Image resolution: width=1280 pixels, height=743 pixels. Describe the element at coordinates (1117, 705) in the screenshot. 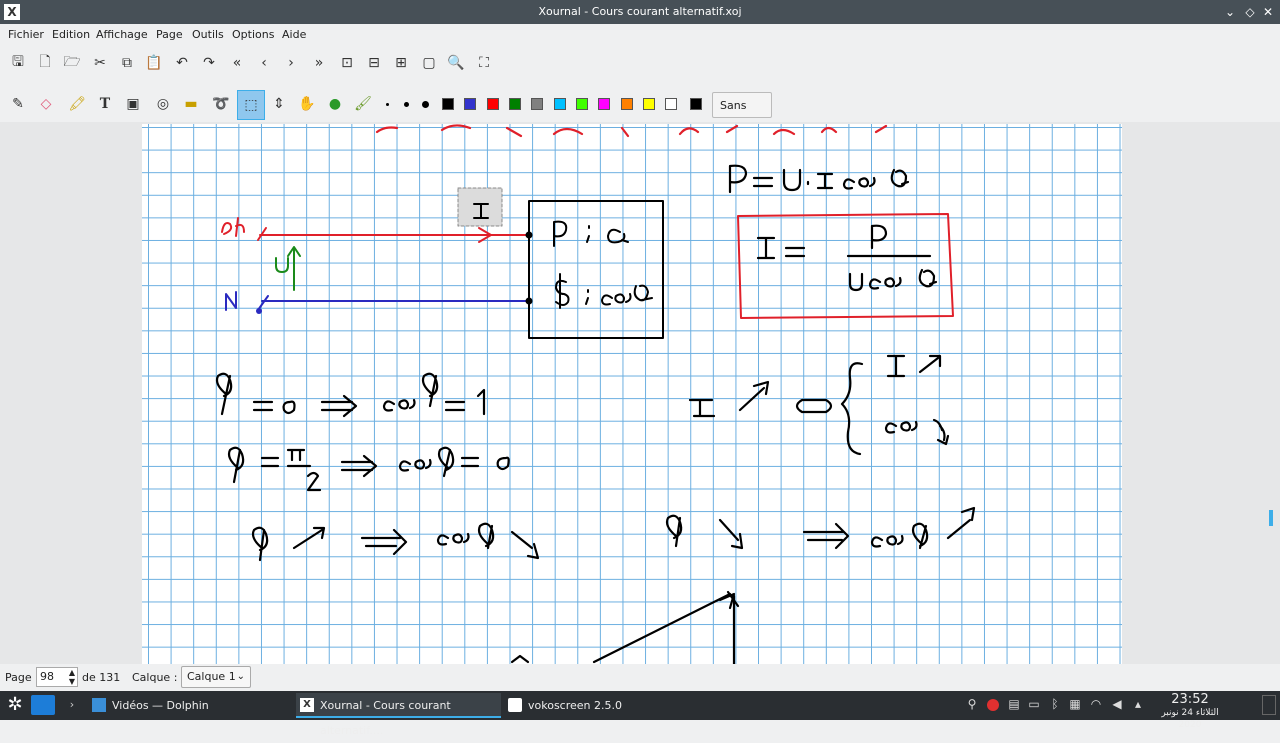

I see `volume-icon: ◀` at that location.